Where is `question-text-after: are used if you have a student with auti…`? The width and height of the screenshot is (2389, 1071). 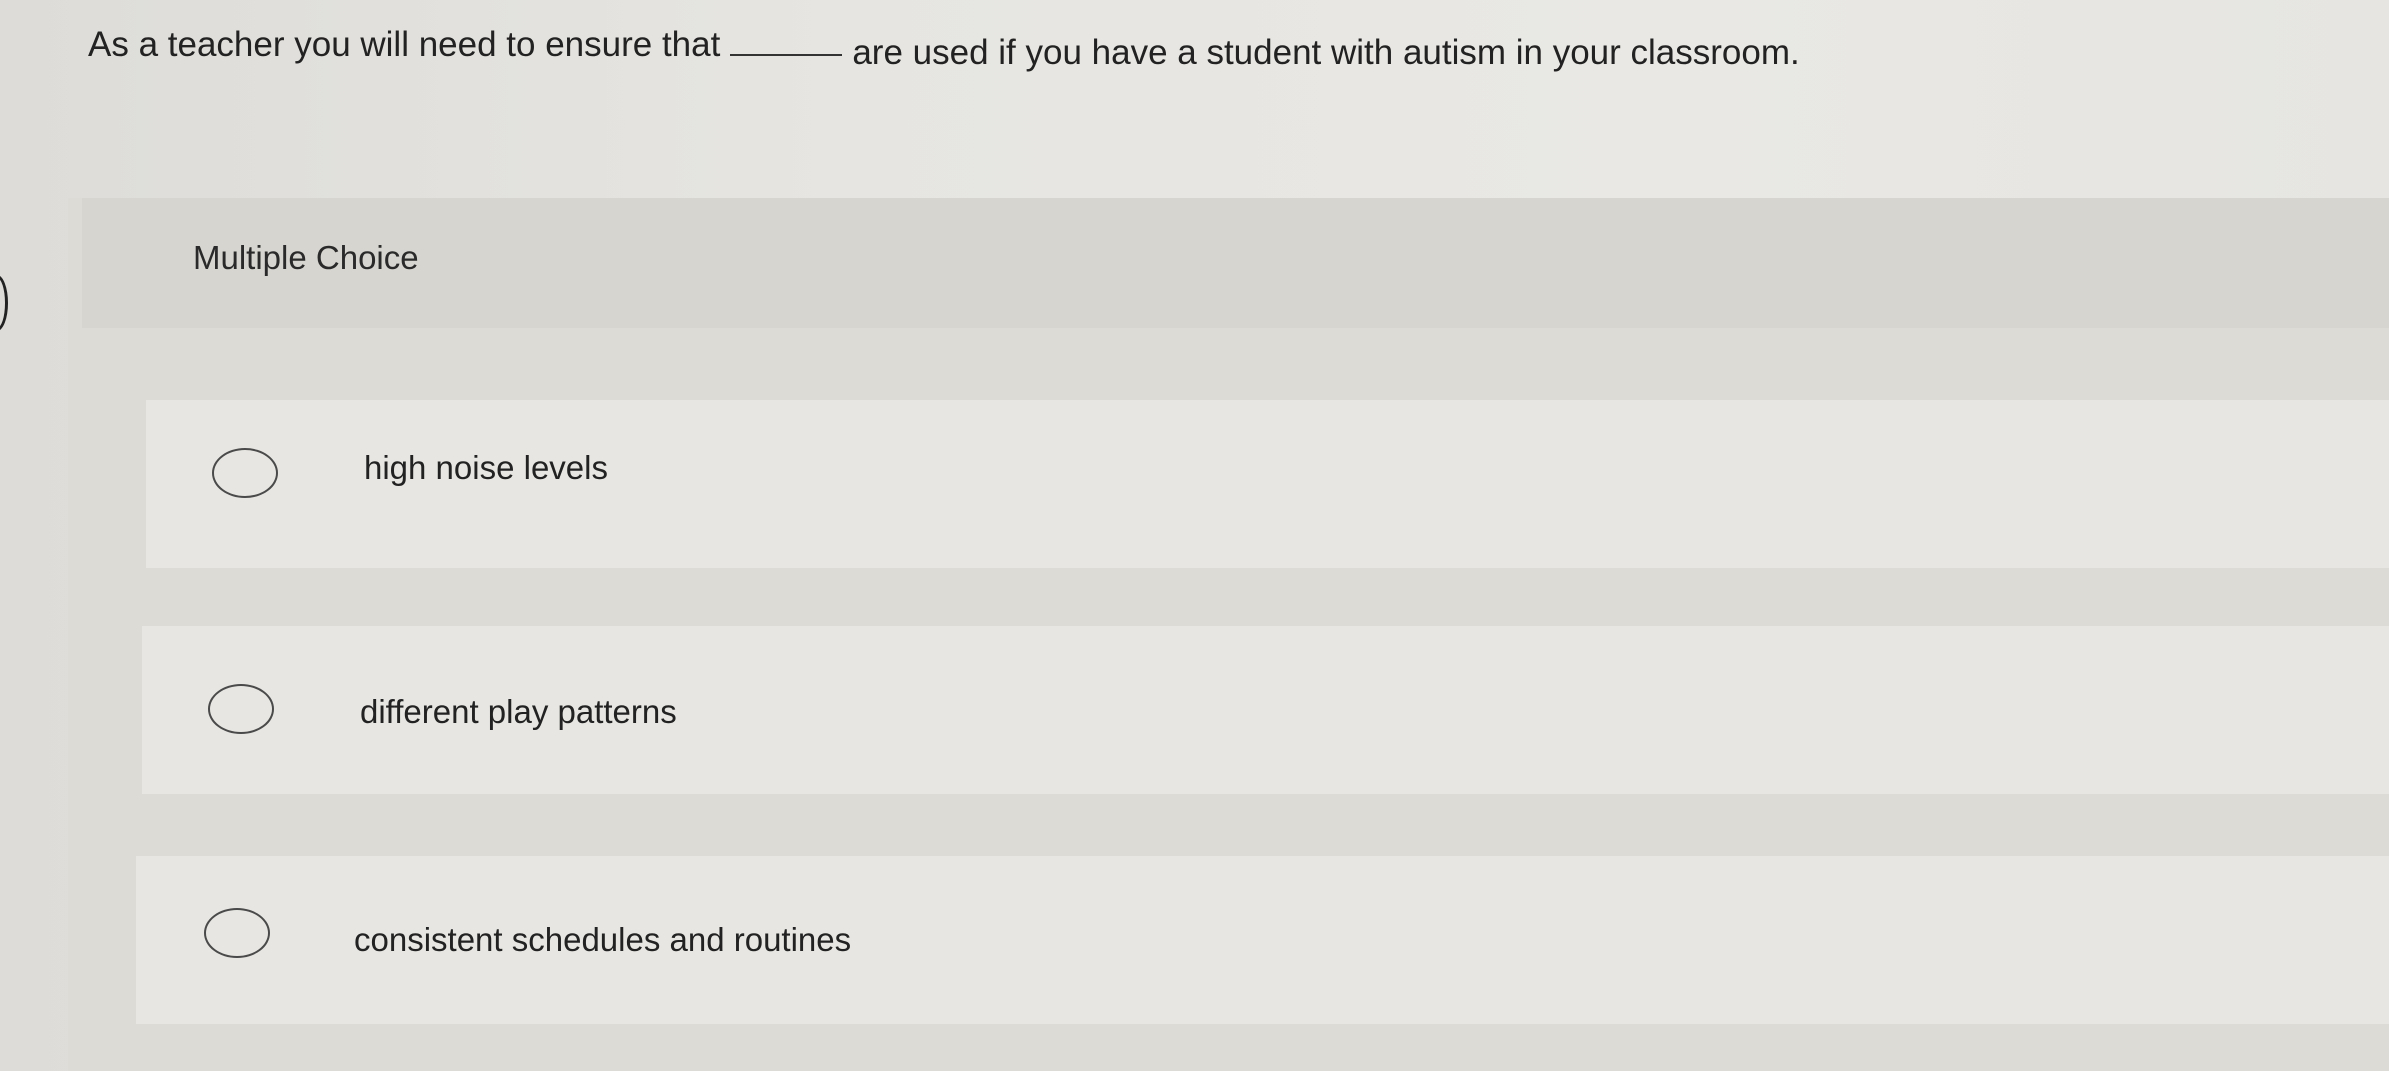 question-text-after: are used if you have a student with auti… is located at coordinates (1326, 52).